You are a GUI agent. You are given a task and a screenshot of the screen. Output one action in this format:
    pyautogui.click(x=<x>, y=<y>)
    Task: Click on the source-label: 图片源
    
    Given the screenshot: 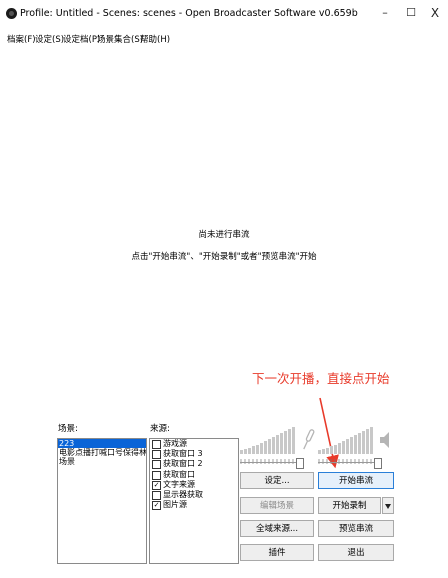 What is the action you would take?
    pyautogui.click(x=175, y=505)
    